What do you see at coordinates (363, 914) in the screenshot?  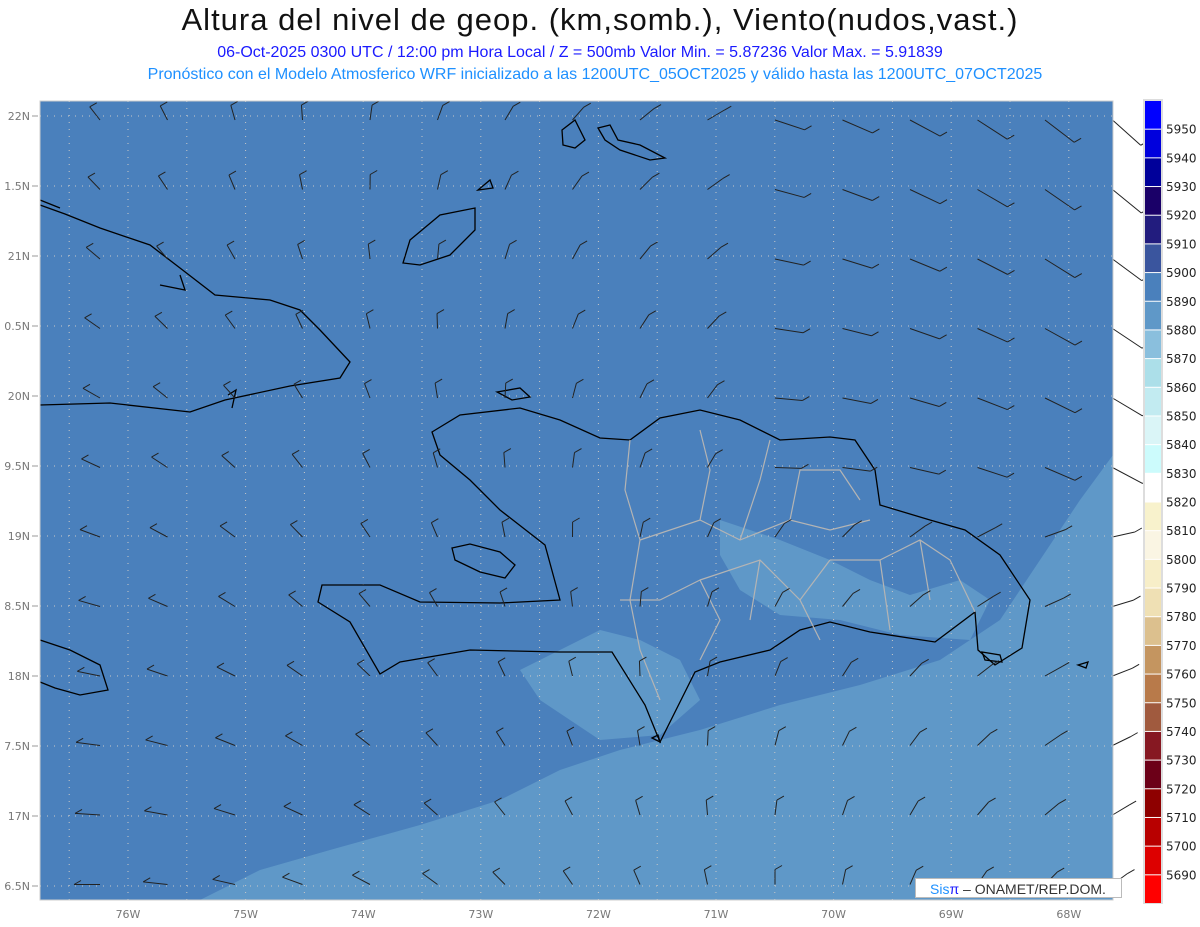 I see `lon-tick-label: 74W` at bounding box center [363, 914].